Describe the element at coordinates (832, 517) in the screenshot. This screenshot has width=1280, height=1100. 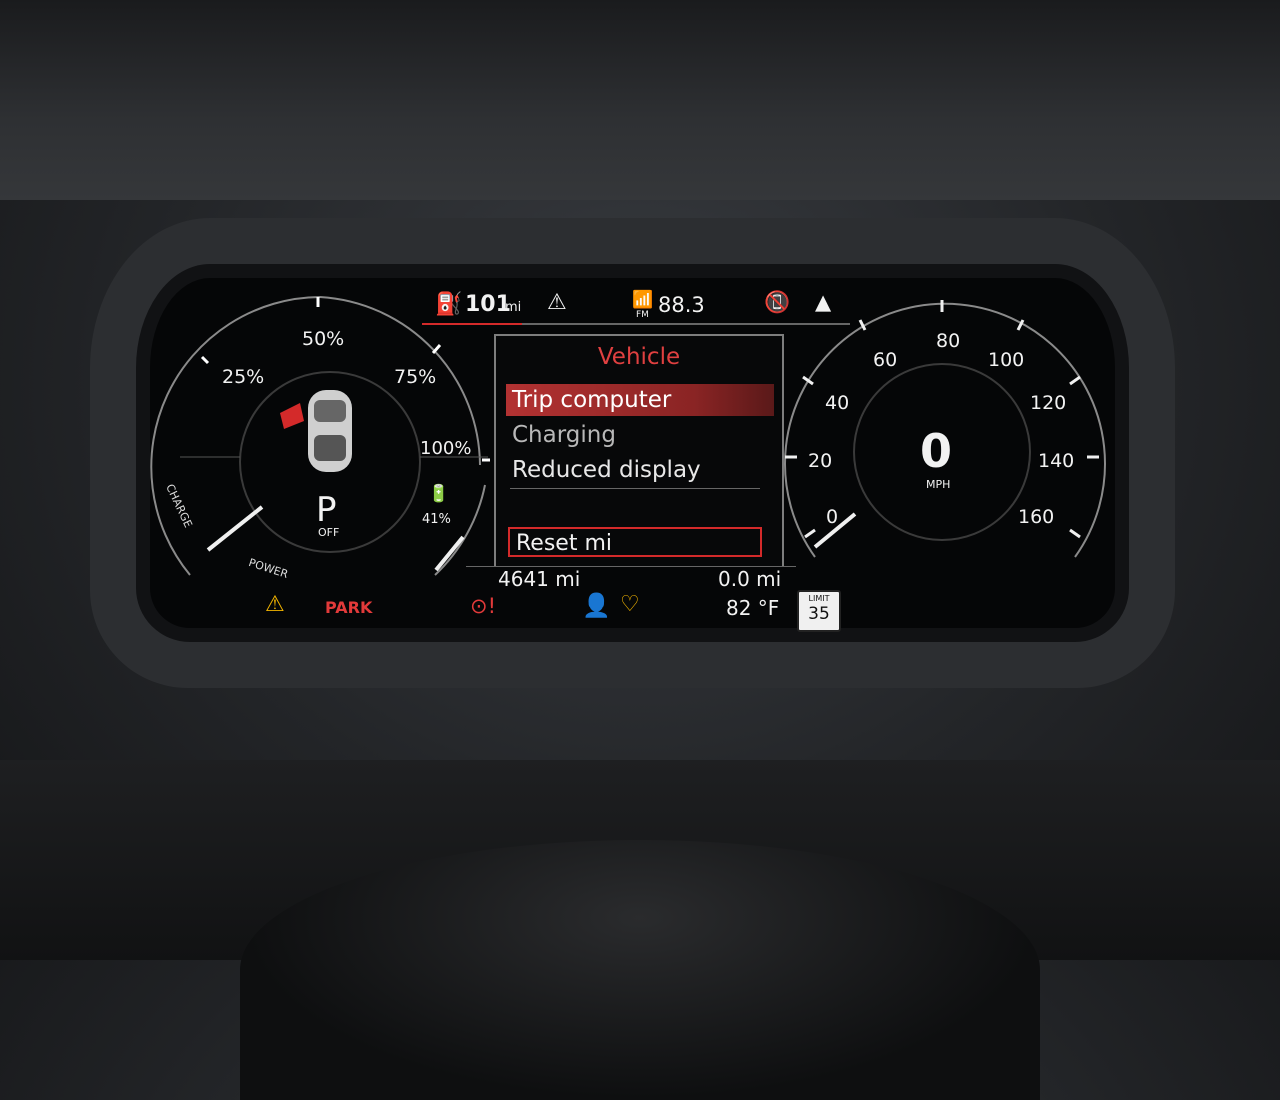
I see `speed-tick-0: 0` at that location.